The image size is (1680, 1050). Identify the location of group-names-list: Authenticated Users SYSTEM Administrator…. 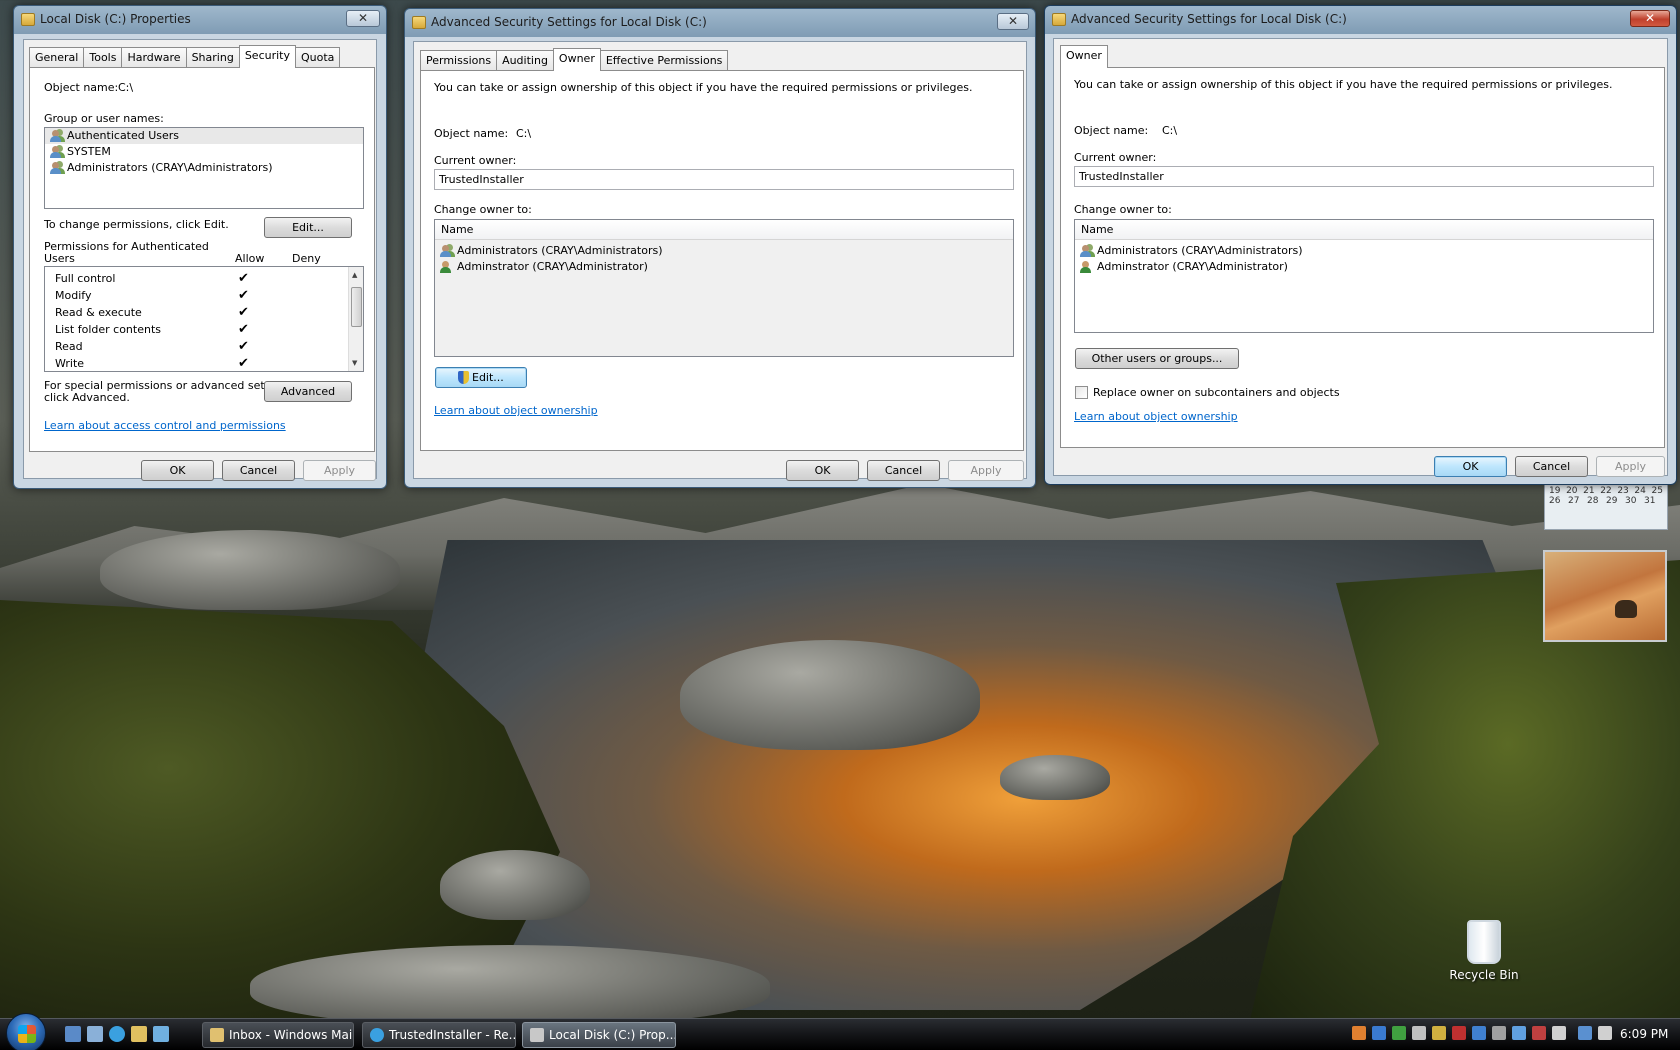
(204, 168).